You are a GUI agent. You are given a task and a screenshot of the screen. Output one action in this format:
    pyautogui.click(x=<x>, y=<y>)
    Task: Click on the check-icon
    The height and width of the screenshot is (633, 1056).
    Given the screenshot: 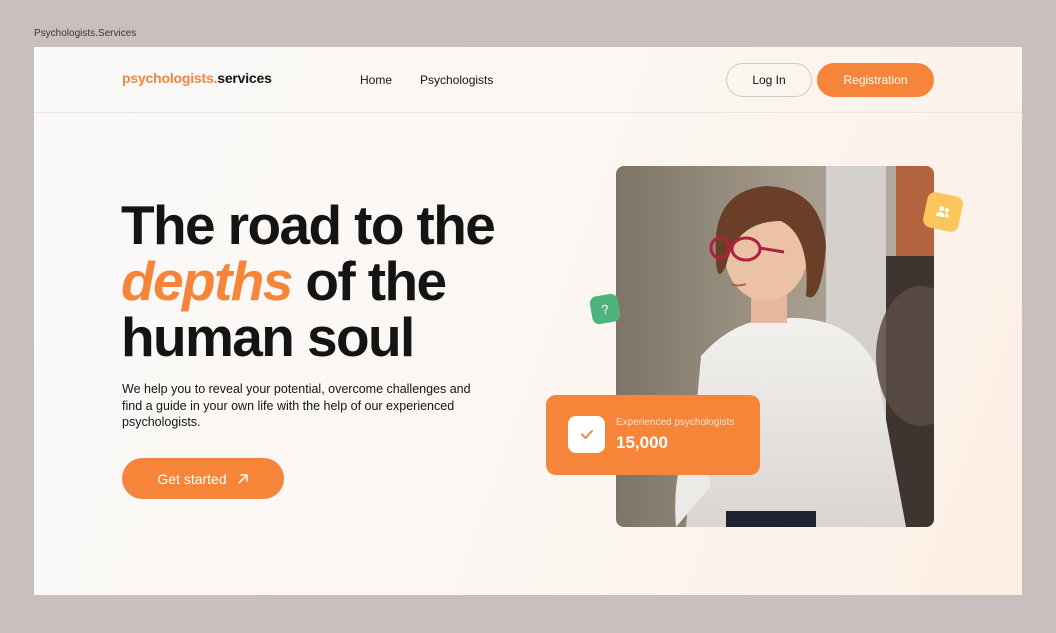 What is the action you would take?
    pyautogui.click(x=586, y=434)
    